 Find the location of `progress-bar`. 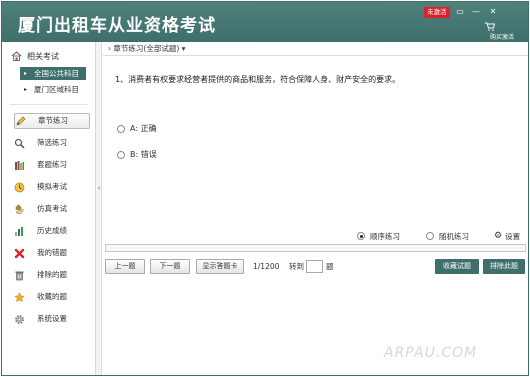

progress-bar is located at coordinates (315, 248).